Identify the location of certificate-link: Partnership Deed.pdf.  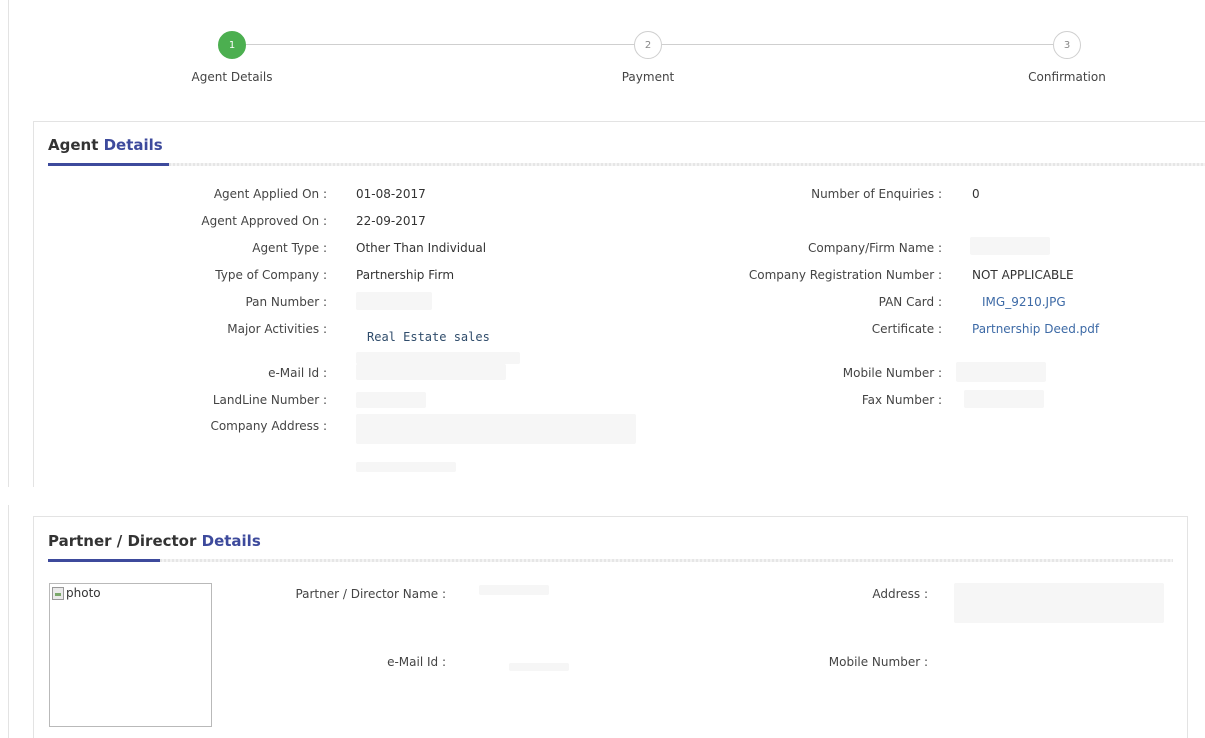
(1035, 329).